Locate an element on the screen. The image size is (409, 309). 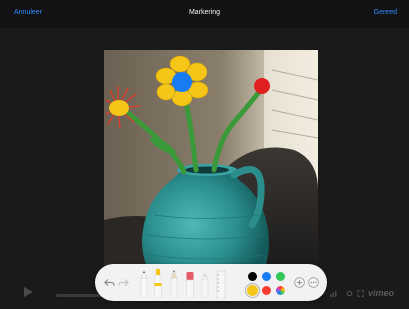
pencil-tool-icon is located at coordinates (174, 283).